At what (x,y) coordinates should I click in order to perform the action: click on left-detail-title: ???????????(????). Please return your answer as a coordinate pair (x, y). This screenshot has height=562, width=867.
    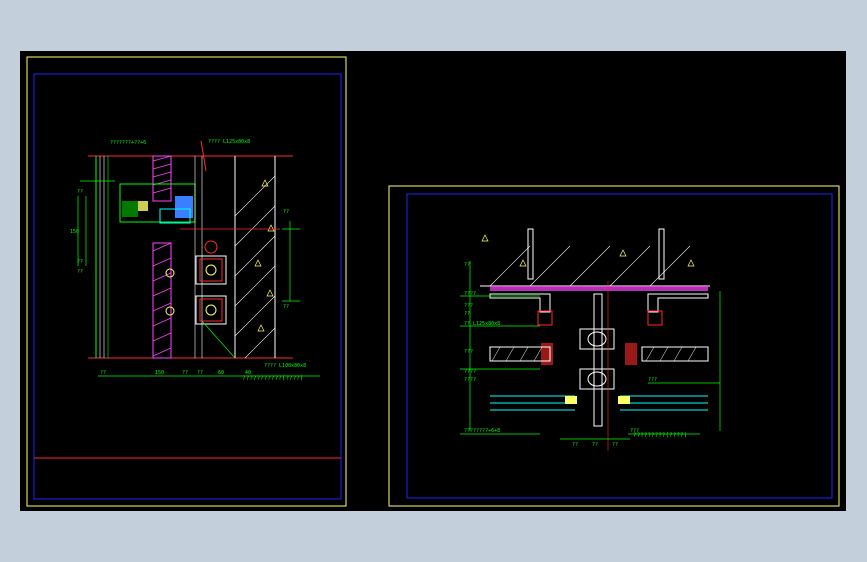
    Looking at the image, I should click on (272, 378).